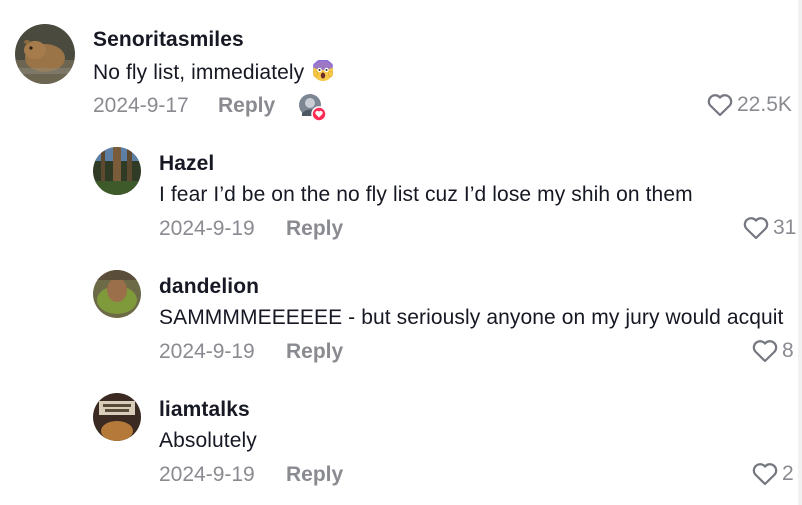 This screenshot has width=802, height=505. I want to click on comment-text: No fly list, immediately, so click(213, 73).